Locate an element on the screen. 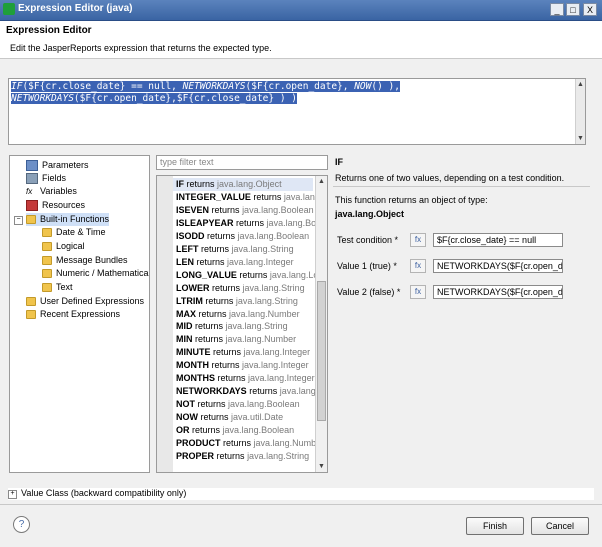  tree-item-label: Date & Time is located at coordinates (81, 232).